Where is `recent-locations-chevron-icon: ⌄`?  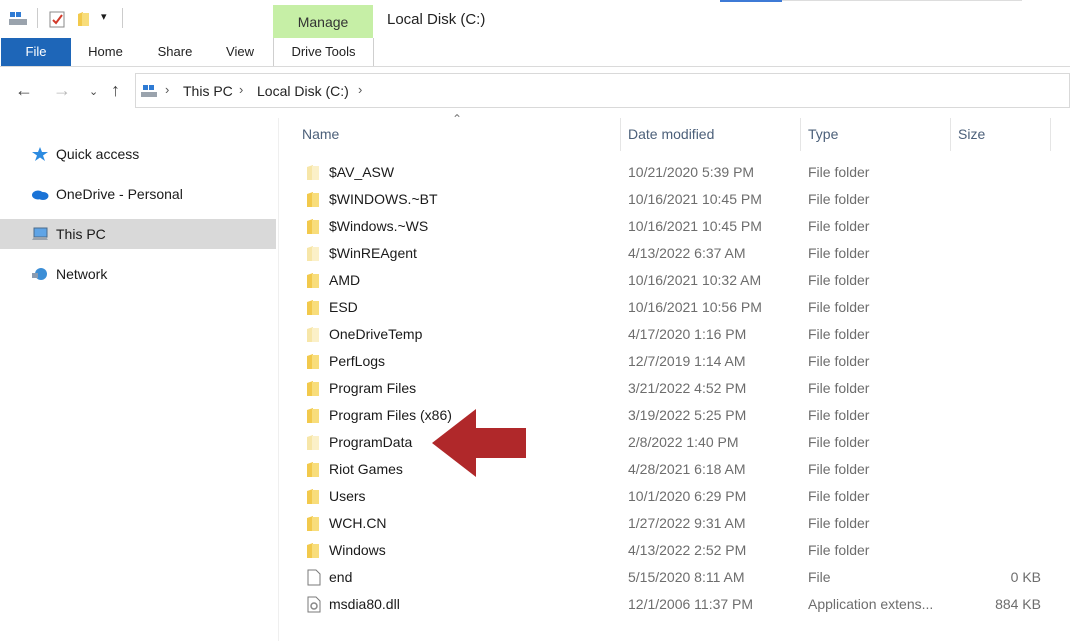
recent-locations-chevron-icon: ⌄ is located at coordinates (93, 91).